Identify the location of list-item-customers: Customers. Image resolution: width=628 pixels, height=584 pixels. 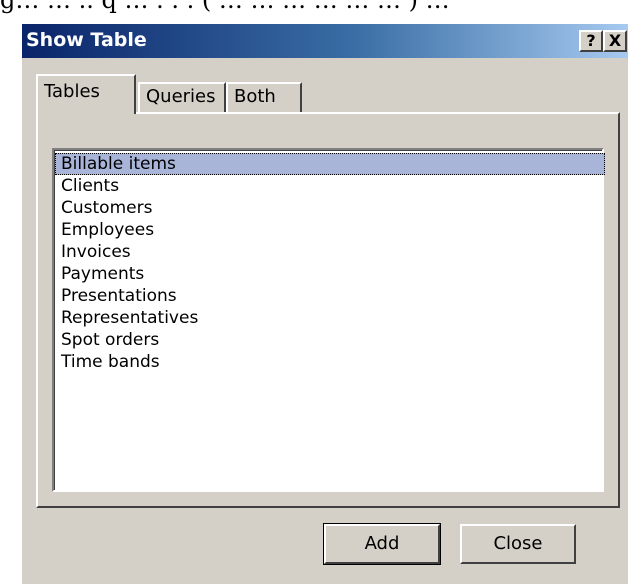
(330, 208).